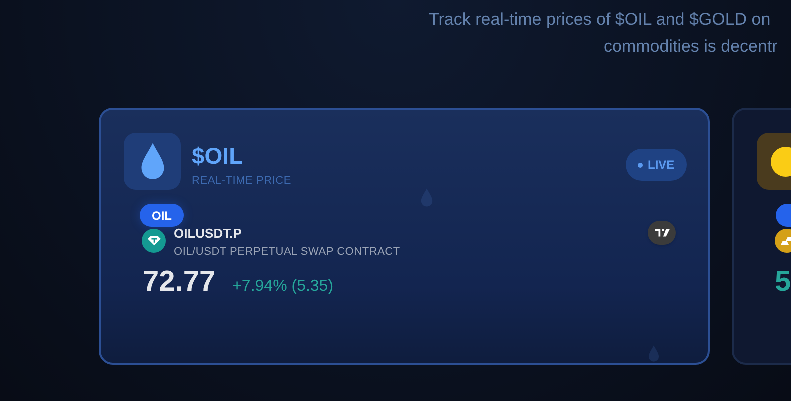 The height and width of the screenshot is (401, 791). Describe the element at coordinates (162, 215) in the screenshot. I see `symbol-badge: OIL` at that location.